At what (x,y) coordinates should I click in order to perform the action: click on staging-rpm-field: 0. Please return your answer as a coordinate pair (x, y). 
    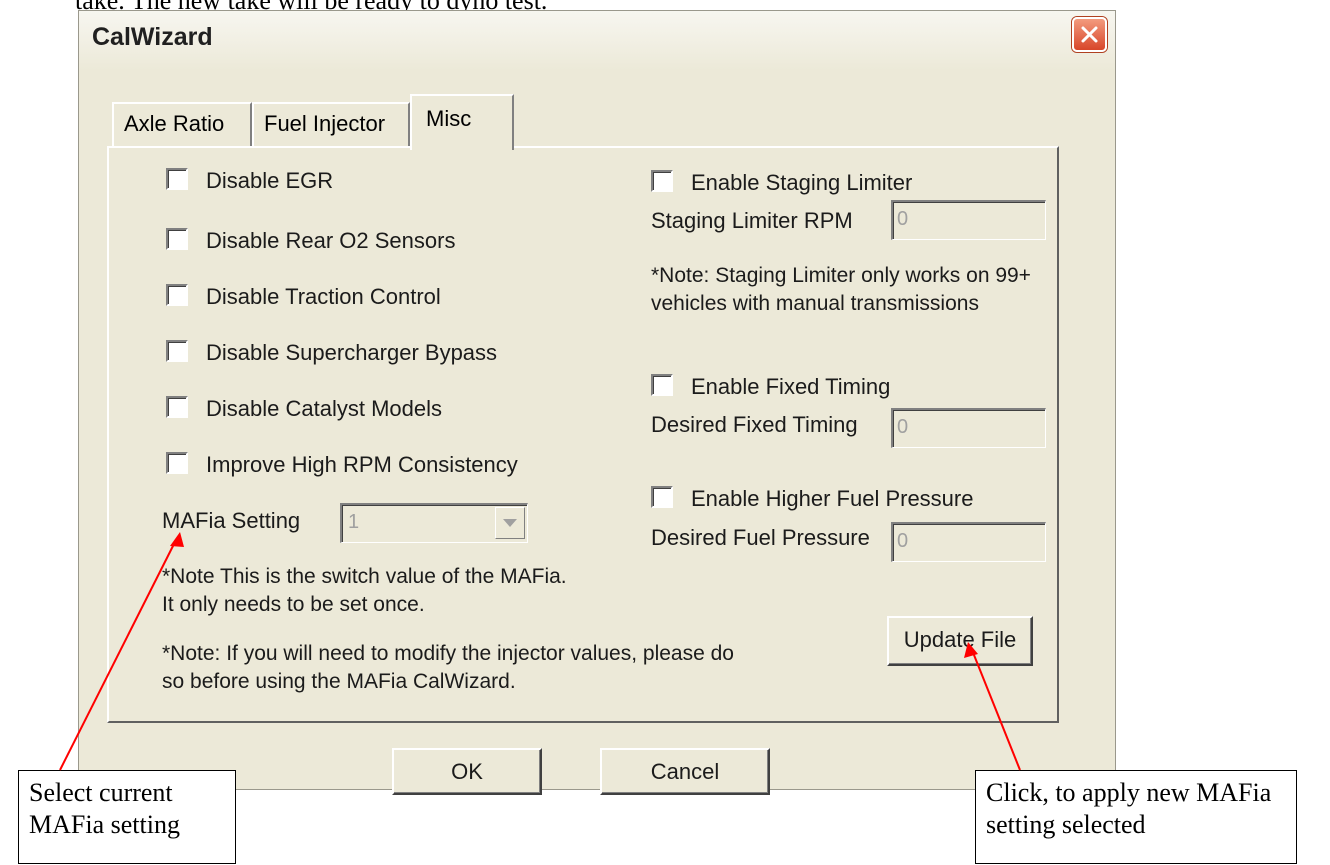
    Looking at the image, I should click on (968, 220).